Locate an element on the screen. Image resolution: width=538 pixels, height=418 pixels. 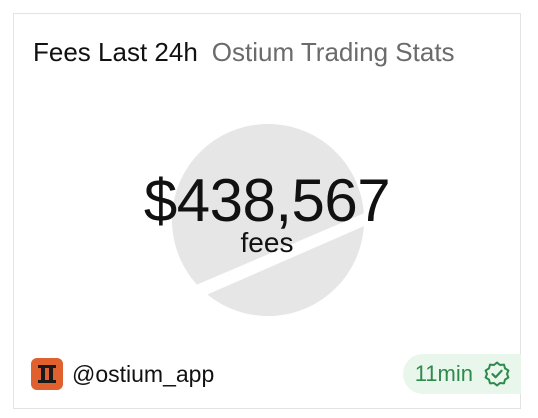
card-subtitle: Ostium Trading Stats is located at coordinates (333, 52).